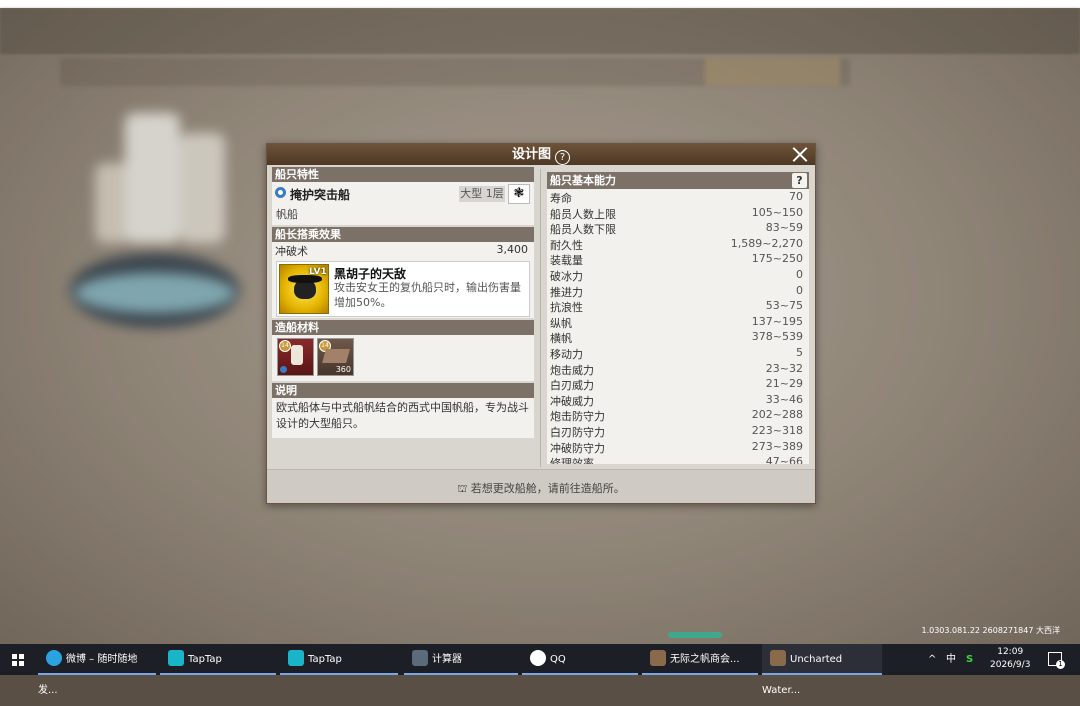 This screenshot has width=1080, height=706. What do you see at coordinates (777, 321) in the screenshot?
I see `stat-value: 137~195` at bounding box center [777, 321].